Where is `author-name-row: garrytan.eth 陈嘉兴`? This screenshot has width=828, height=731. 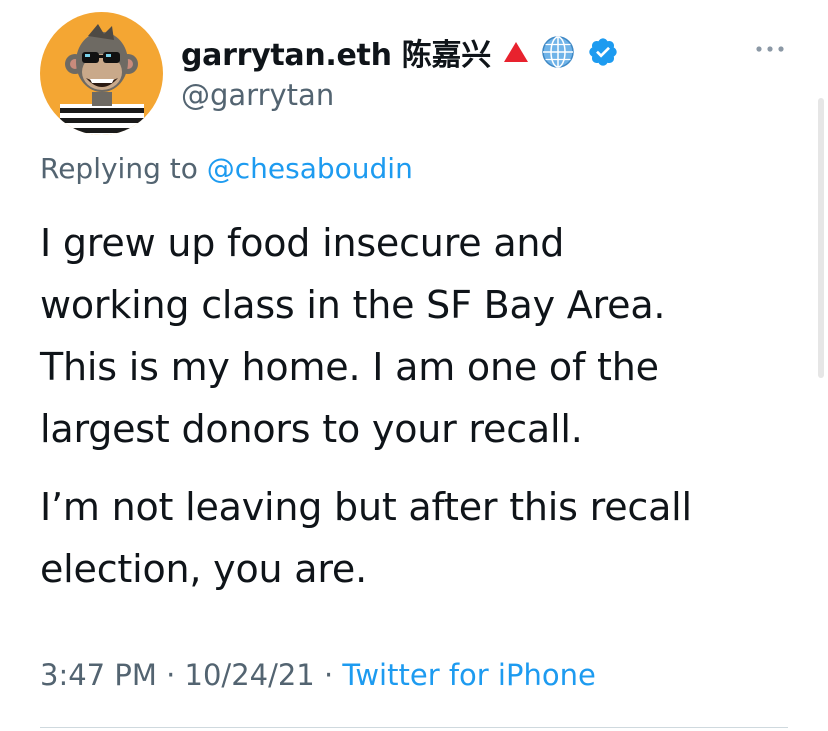
author-name-row: garrytan.eth 陈嘉兴 is located at coordinates (400, 52).